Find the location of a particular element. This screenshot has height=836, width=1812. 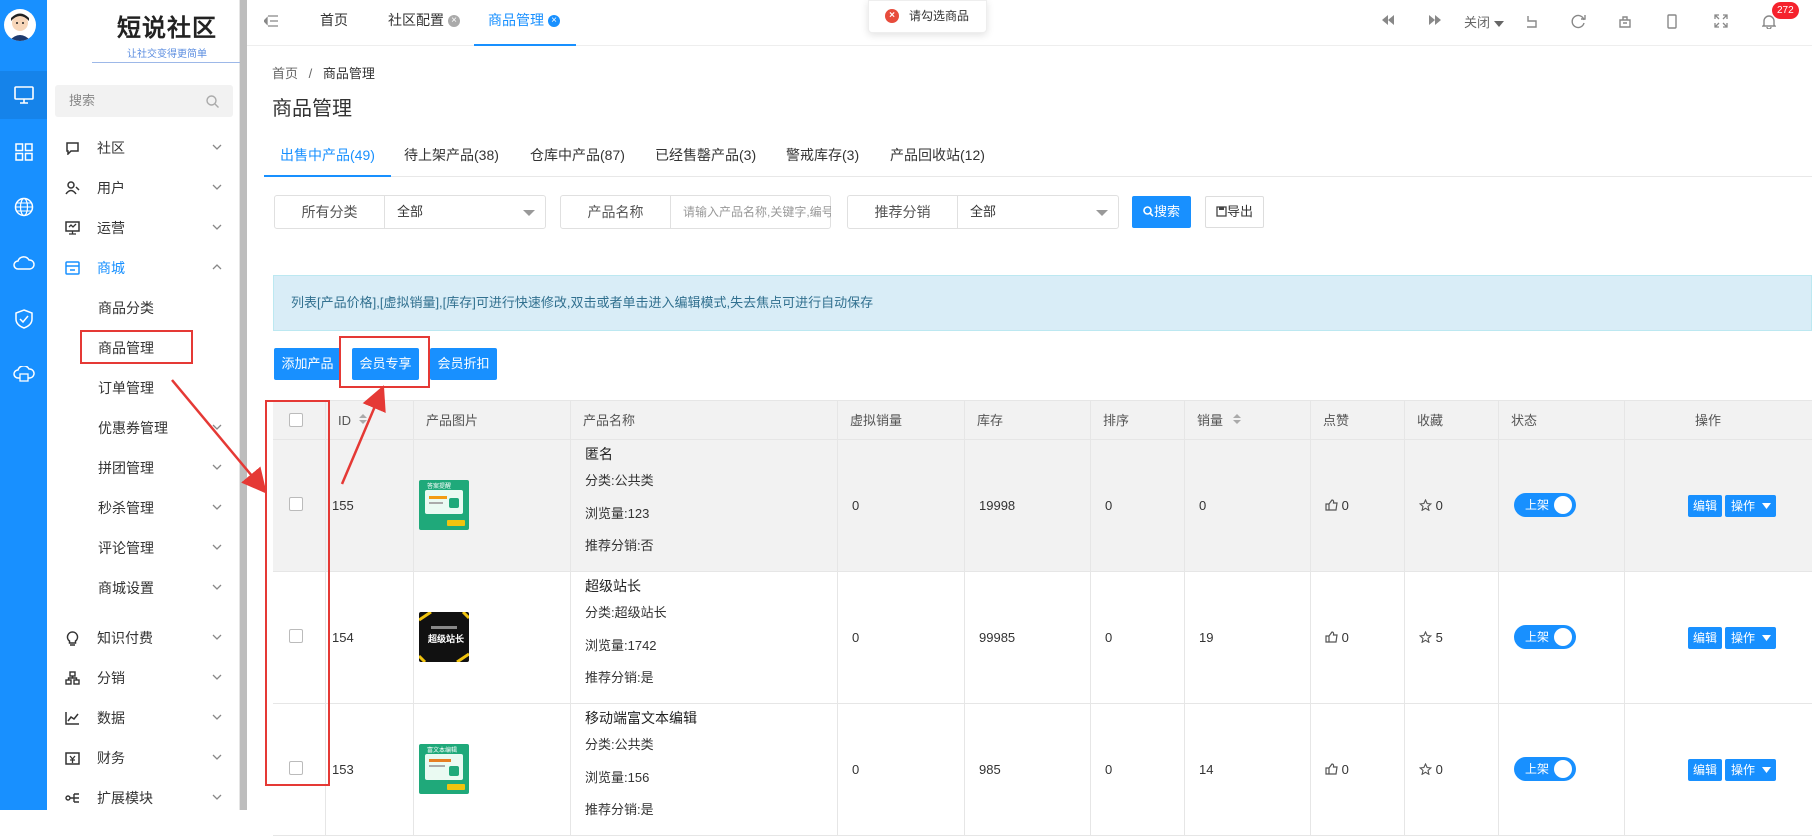

cloud-icon is located at coordinates (23, 263).